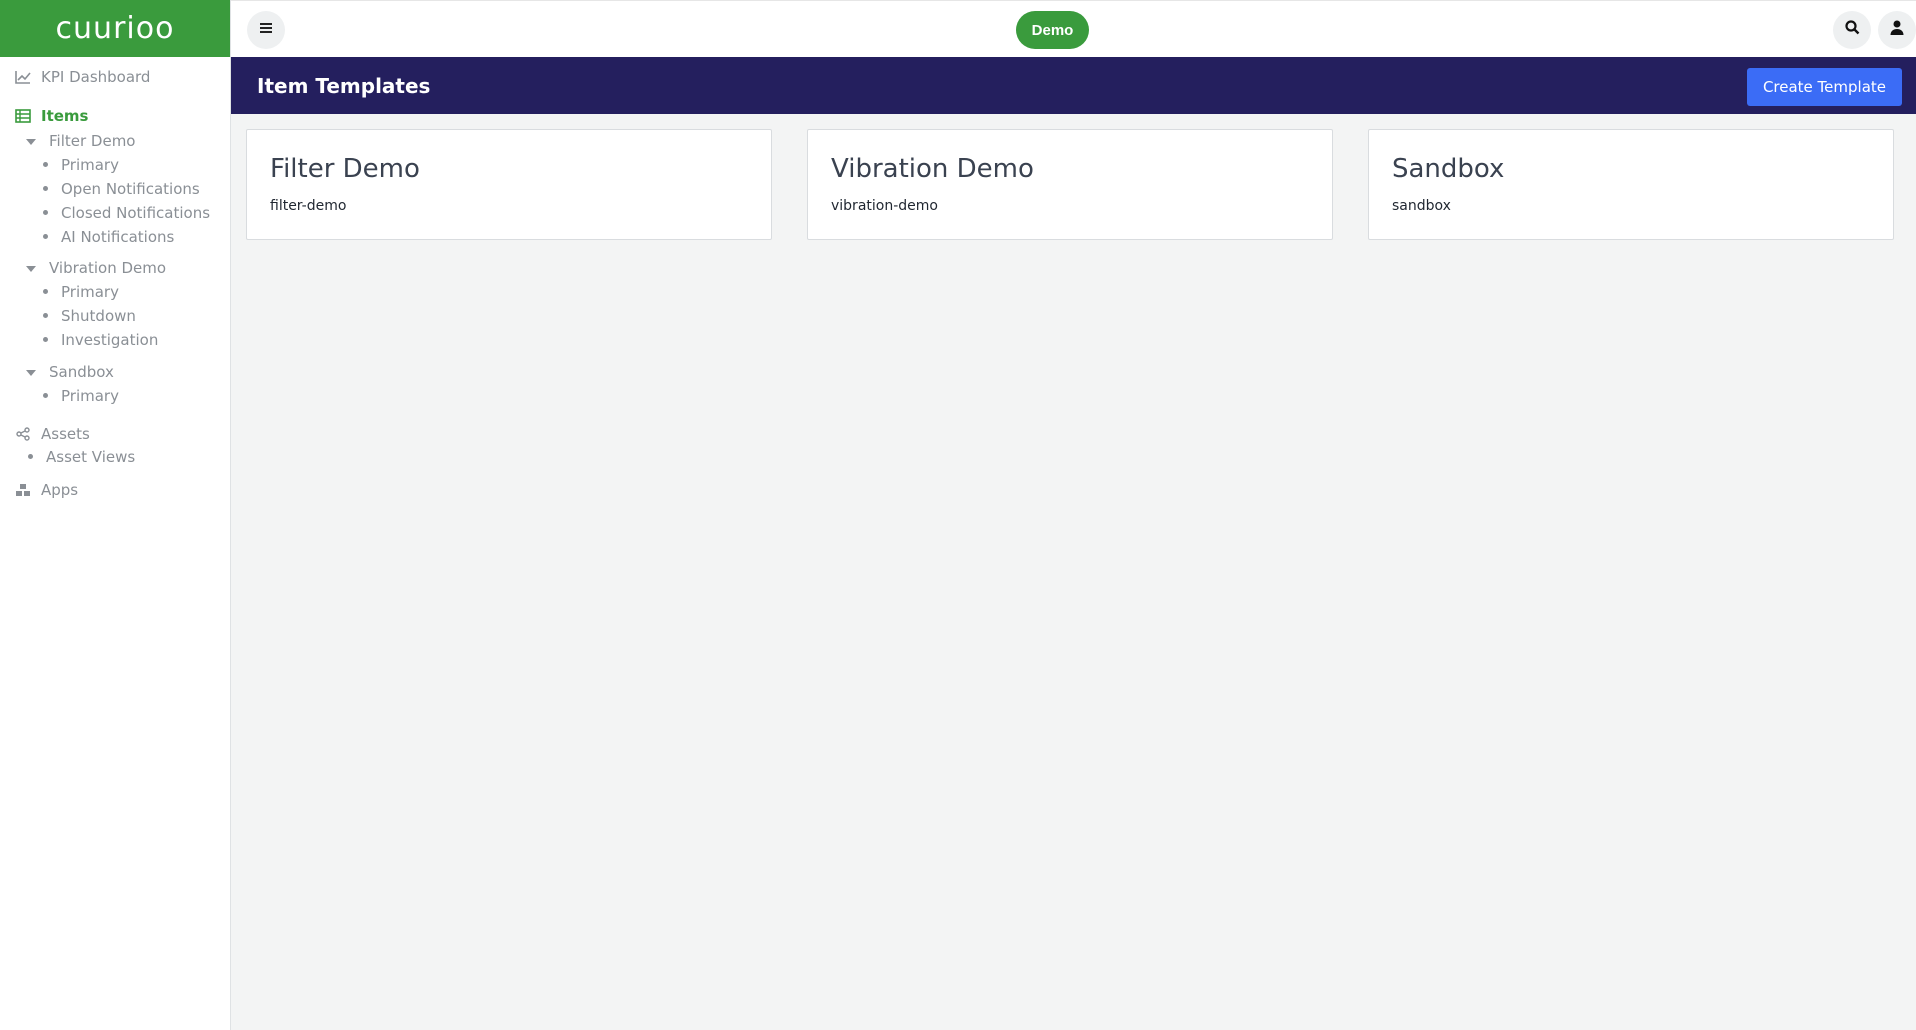 The width and height of the screenshot is (1916, 1030). I want to click on workspace-badge: Demo, so click(1052, 30).